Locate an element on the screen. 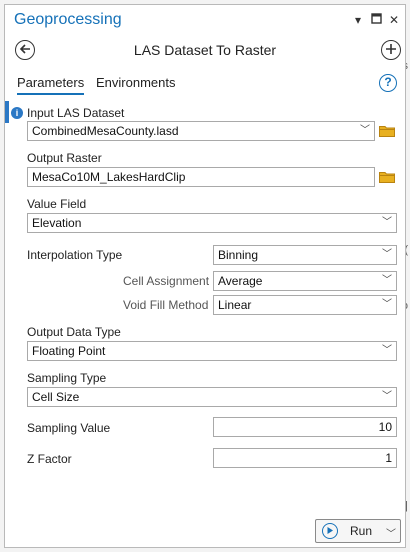 The height and width of the screenshot is (552, 410). run-button: Run ﹀ is located at coordinates (358, 531).